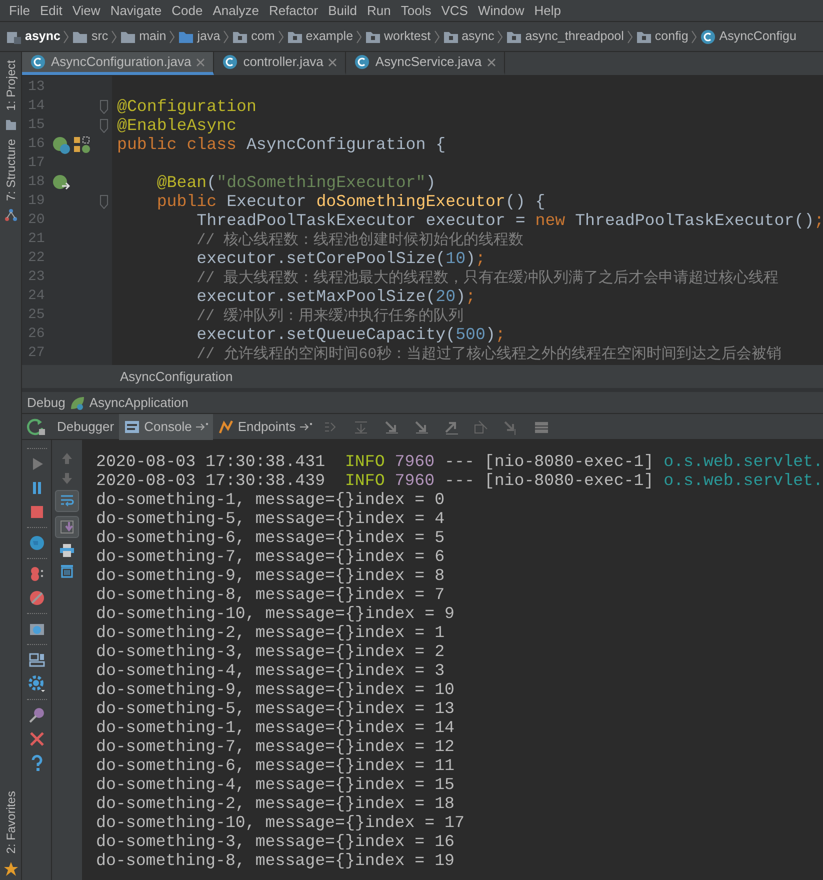 The height and width of the screenshot is (880, 823). I want to click on layout-icon, so click(37, 660).